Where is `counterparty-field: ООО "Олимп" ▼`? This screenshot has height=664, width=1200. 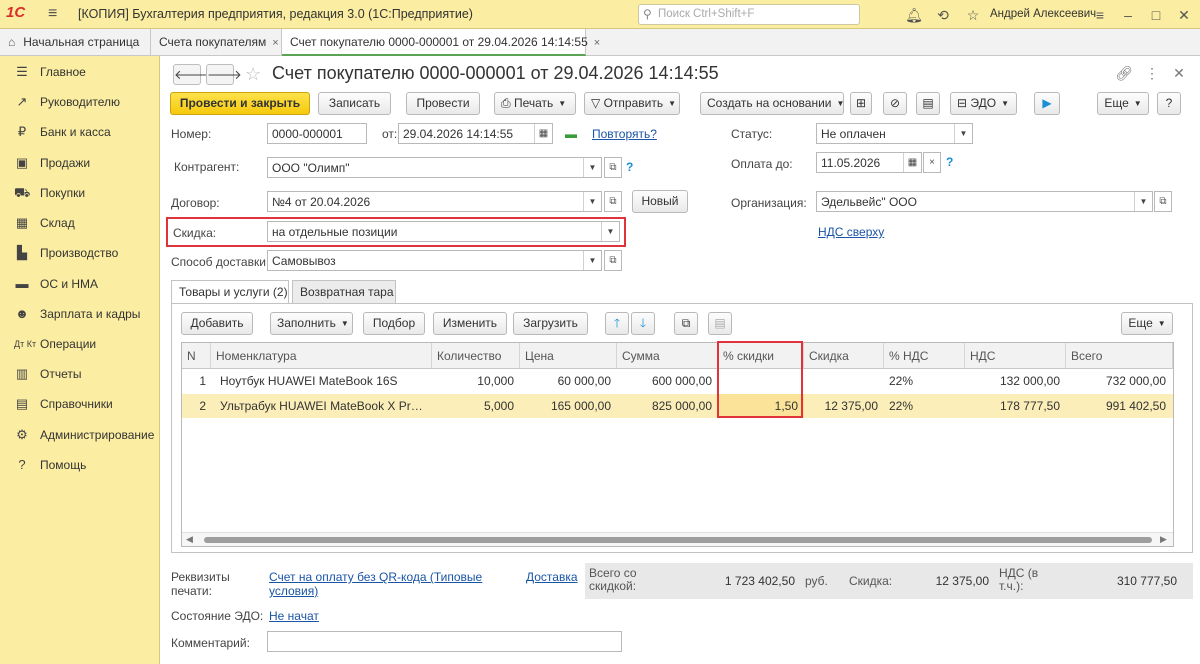 counterparty-field: ООО "Олимп" ▼ is located at coordinates (434, 167).